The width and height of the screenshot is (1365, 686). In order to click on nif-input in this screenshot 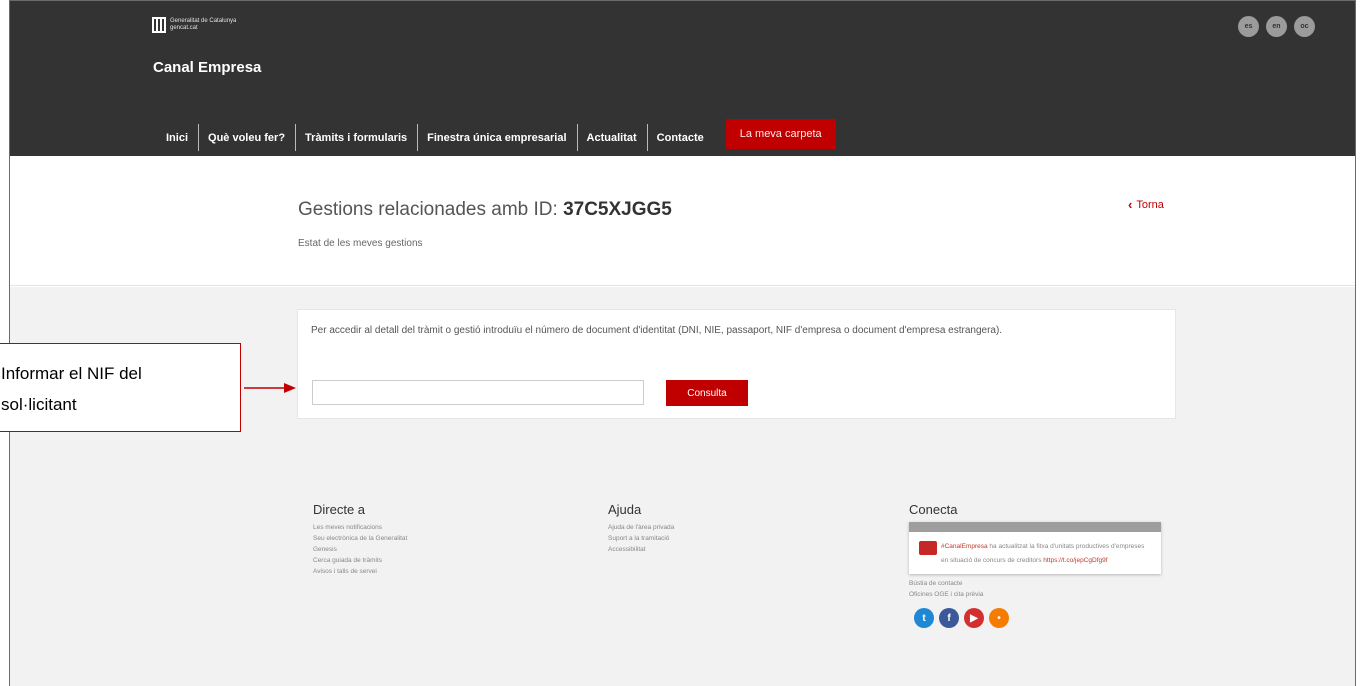, I will do `click(478, 392)`.